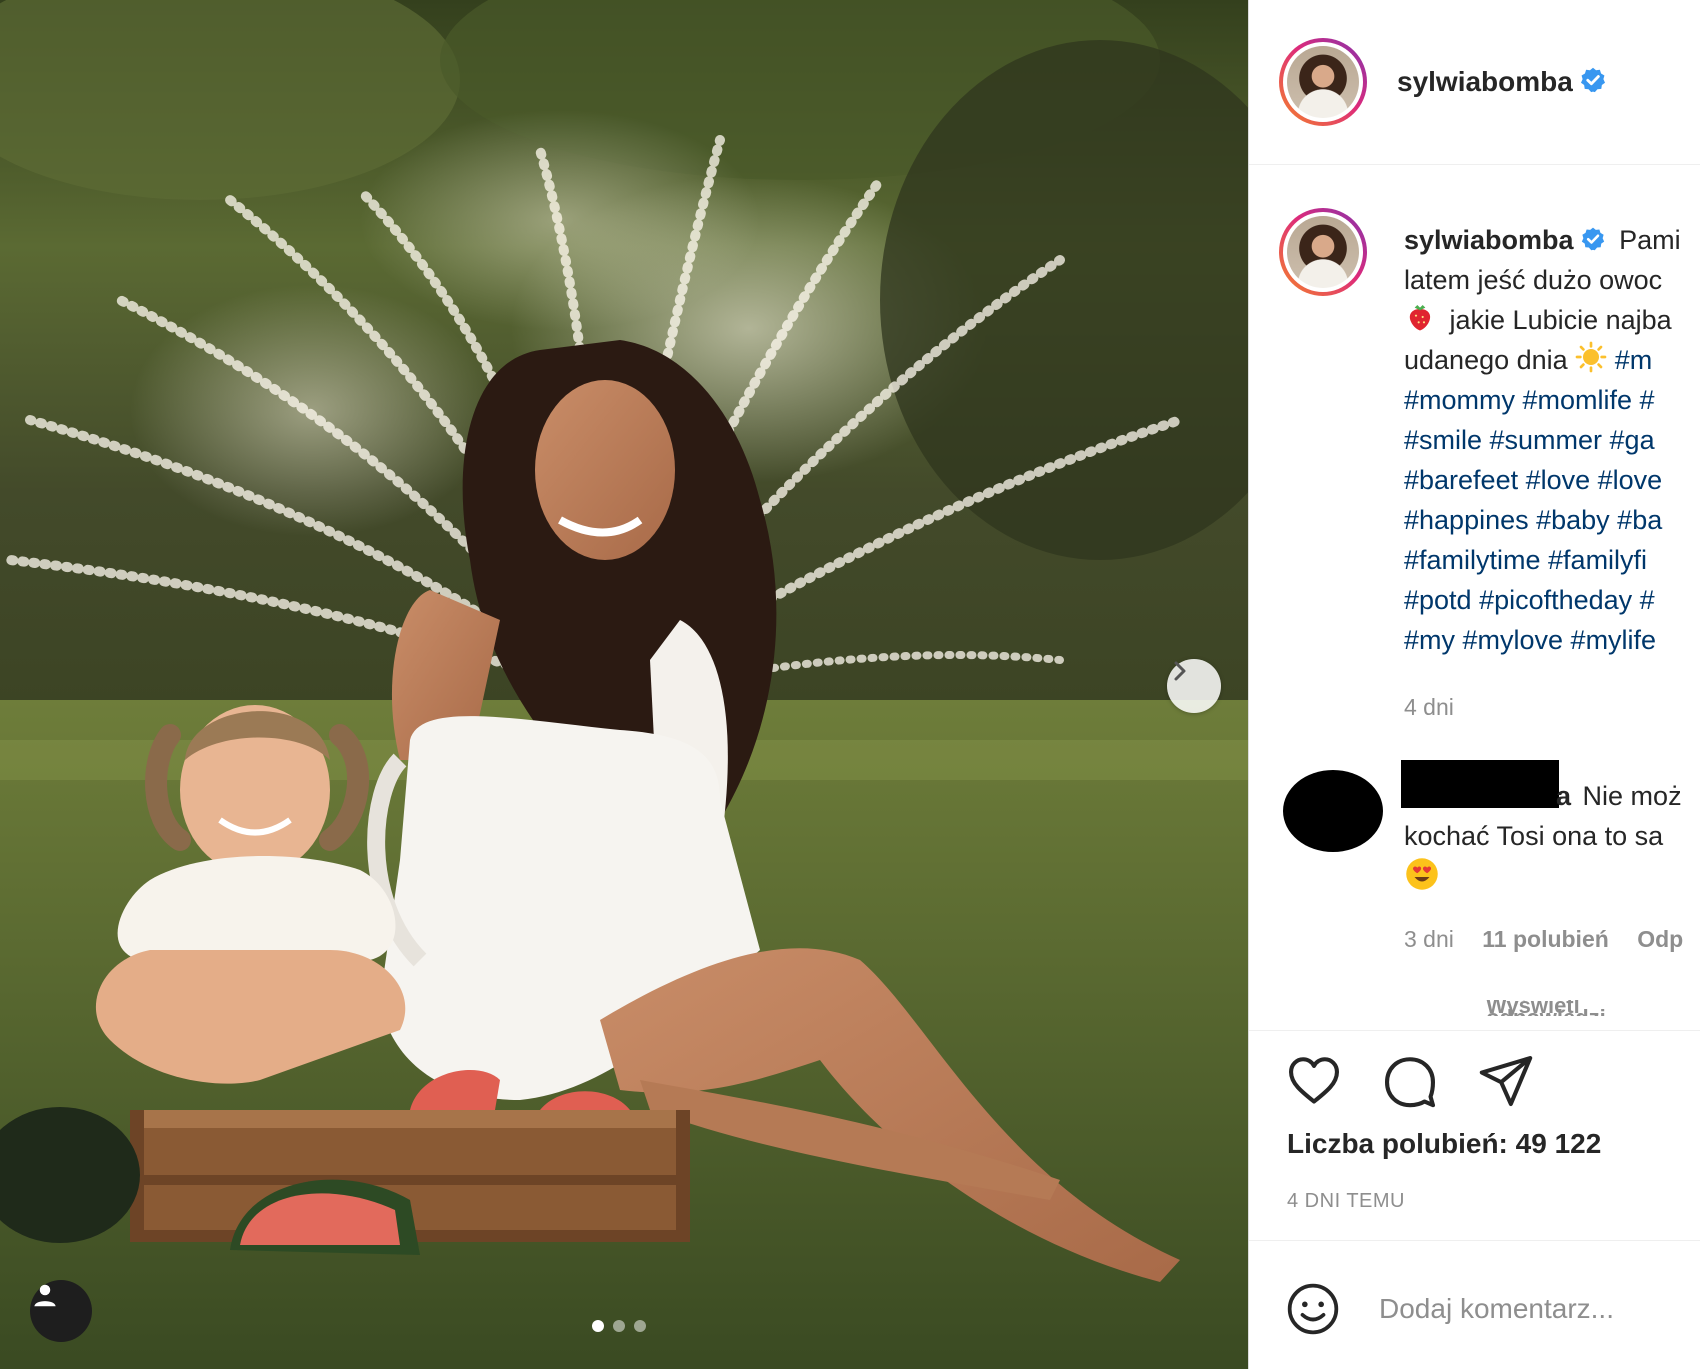 The width and height of the screenshot is (1700, 1369). Describe the element at coordinates (1444, 1144) in the screenshot. I see `likes-count: Liczba polubień: 49 122` at that location.